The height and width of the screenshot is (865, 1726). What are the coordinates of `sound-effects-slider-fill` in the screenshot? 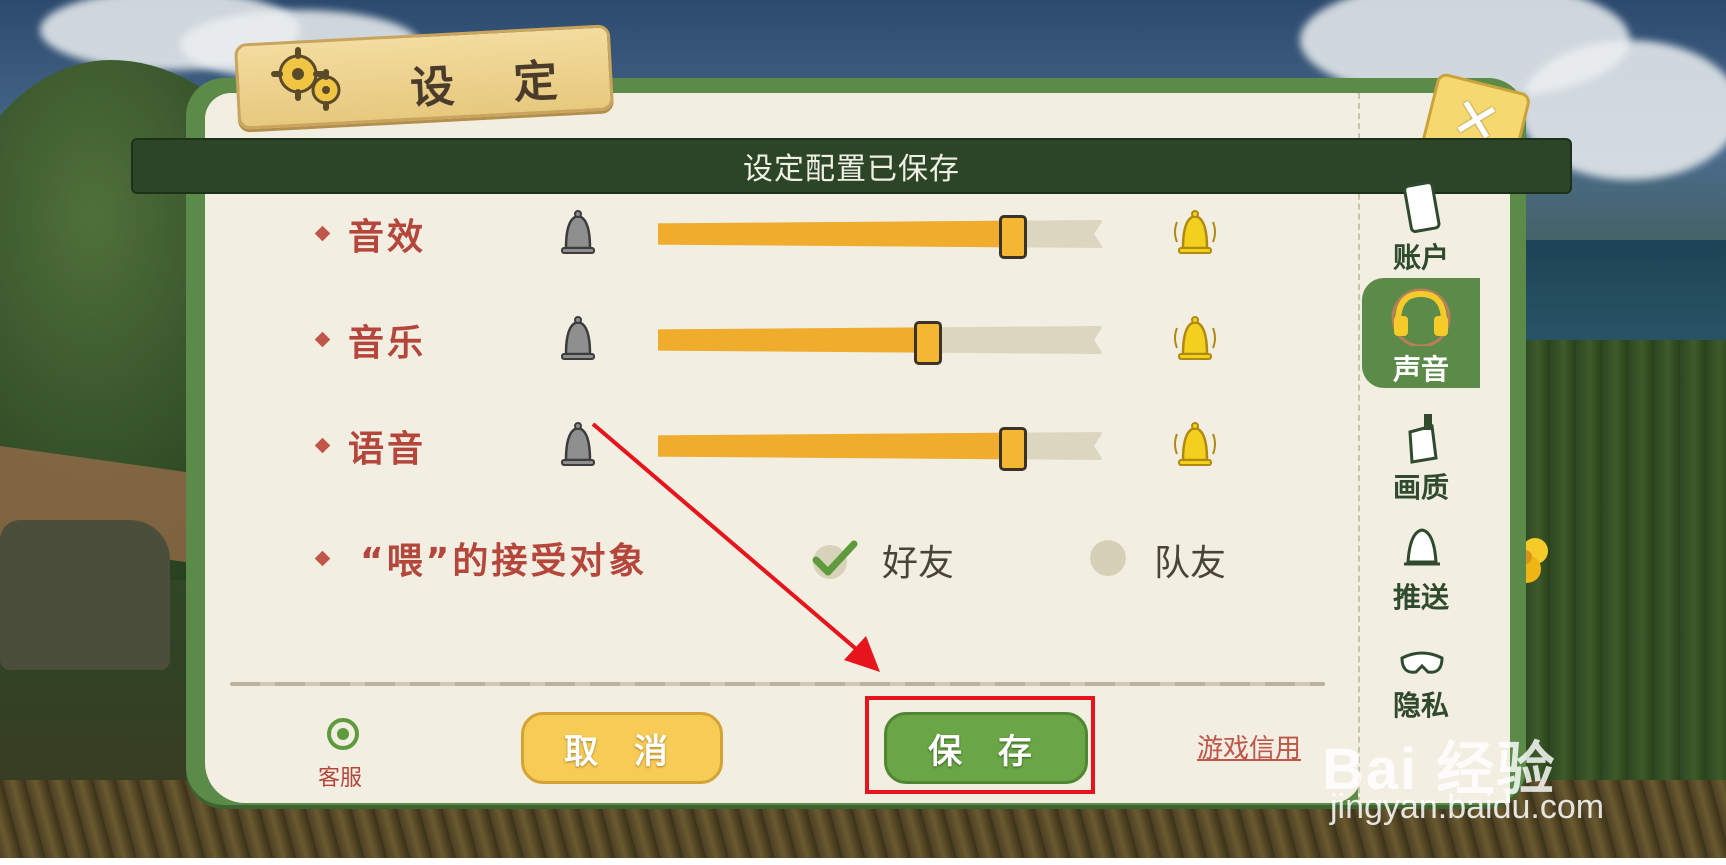 It's located at (834, 234).